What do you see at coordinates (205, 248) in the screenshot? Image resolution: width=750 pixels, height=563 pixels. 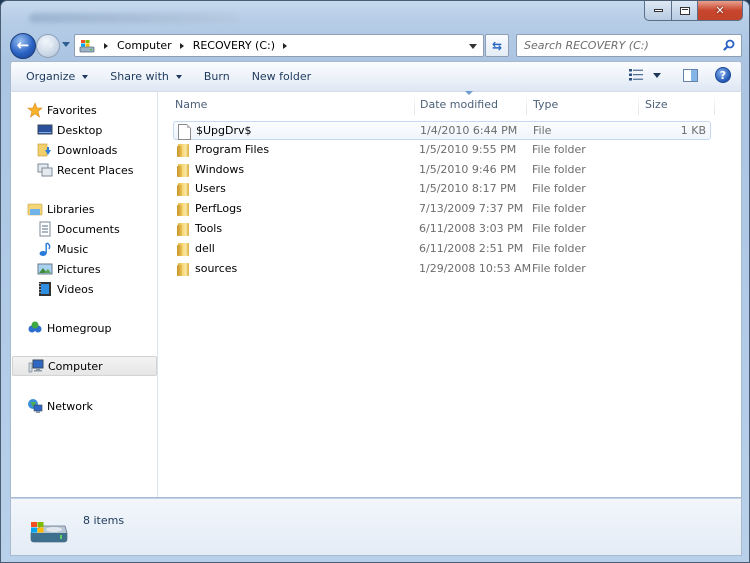 I see `file-name: dell` at bounding box center [205, 248].